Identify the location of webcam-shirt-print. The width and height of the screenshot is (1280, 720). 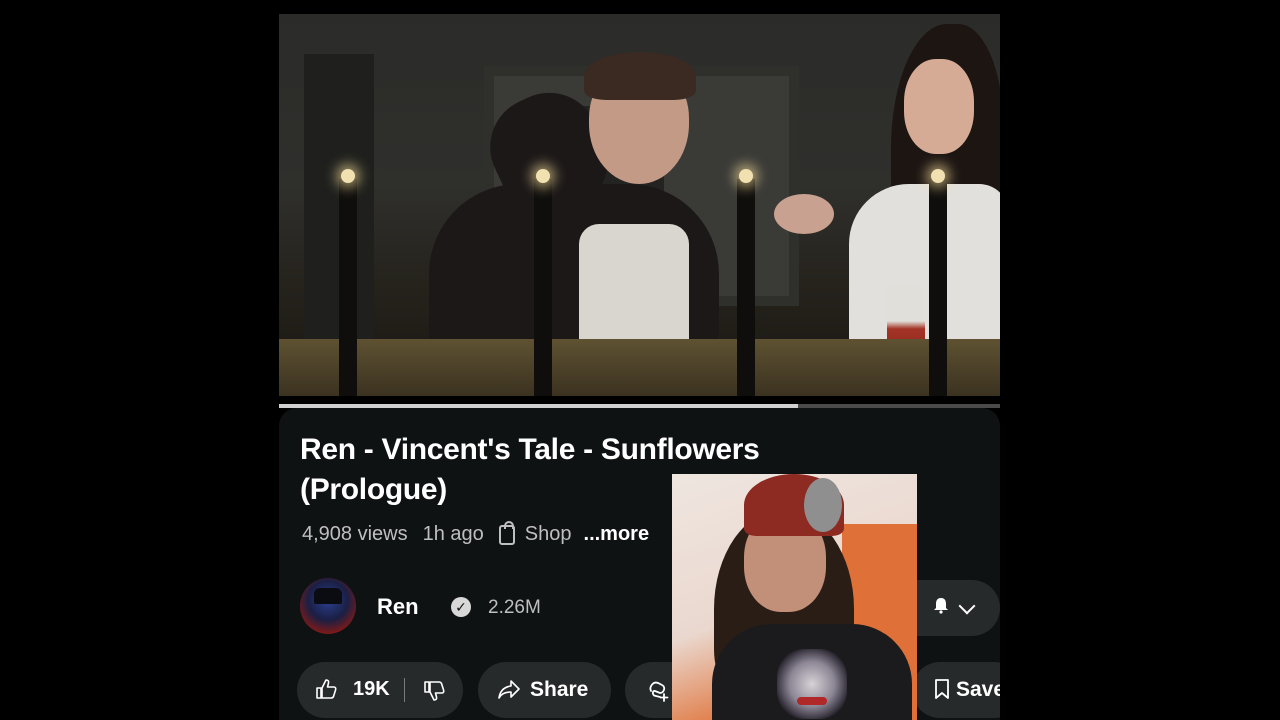
(812, 684).